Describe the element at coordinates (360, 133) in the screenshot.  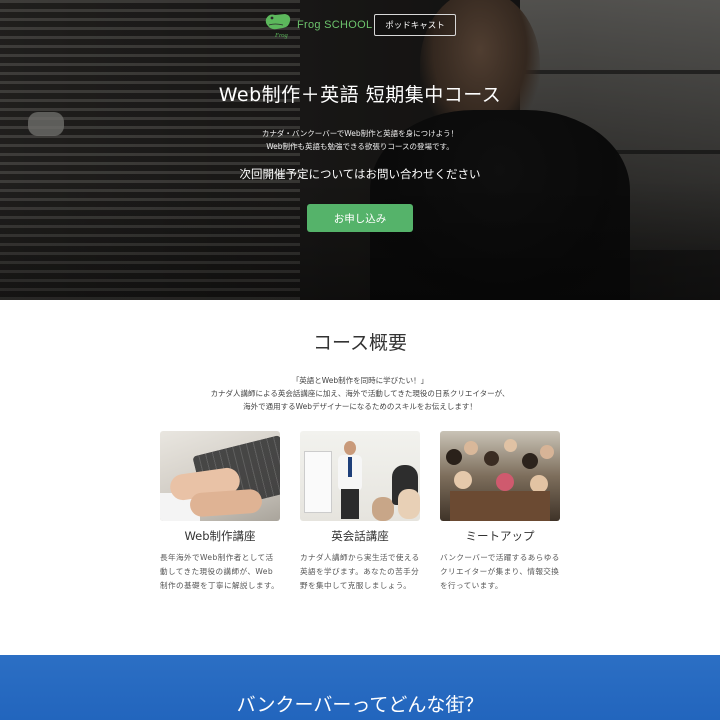
I see `hero-subtitle-line: カナダ・バンクーバーでWeb制作と英語を身につけよう！` at that location.